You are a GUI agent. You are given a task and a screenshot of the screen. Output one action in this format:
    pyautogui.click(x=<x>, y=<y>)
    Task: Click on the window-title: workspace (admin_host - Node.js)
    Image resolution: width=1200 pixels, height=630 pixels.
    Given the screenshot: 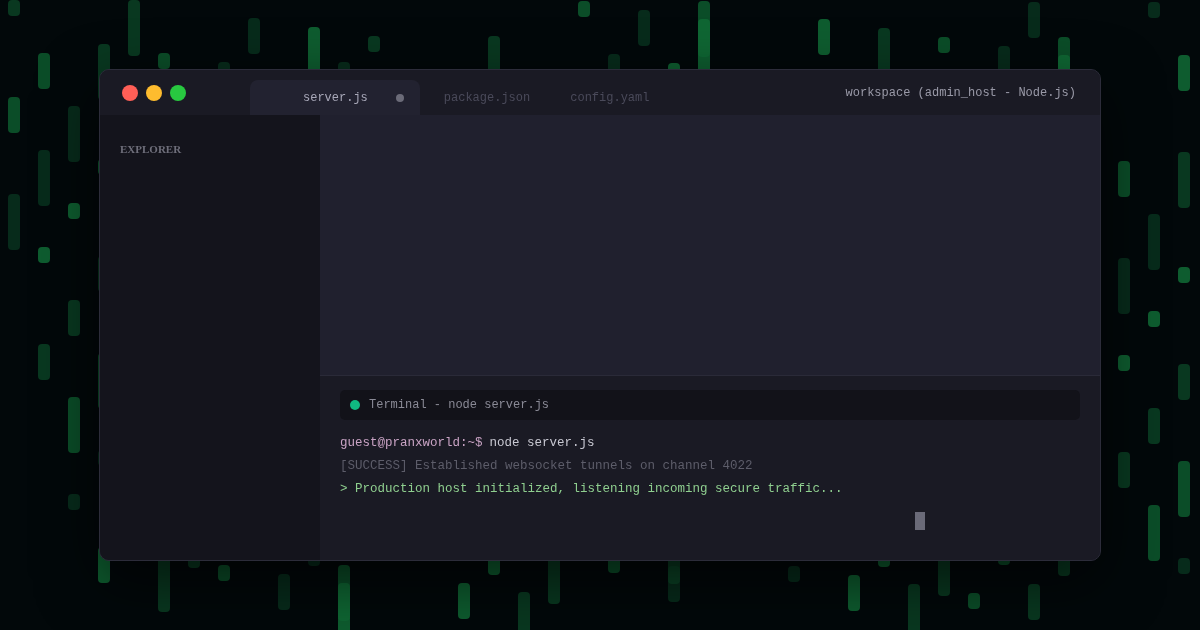 What is the action you would take?
    pyautogui.click(x=960, y=92)
    